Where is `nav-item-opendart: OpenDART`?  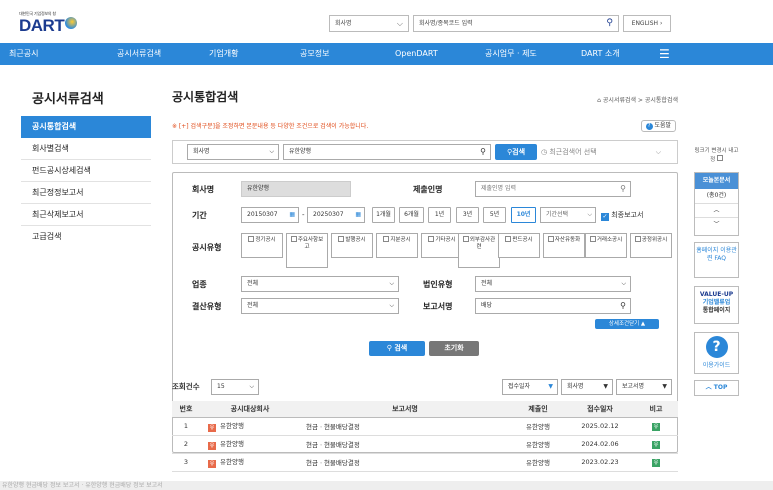
nav-item-opendart: OpenDART is located at coordinates (416, 54).